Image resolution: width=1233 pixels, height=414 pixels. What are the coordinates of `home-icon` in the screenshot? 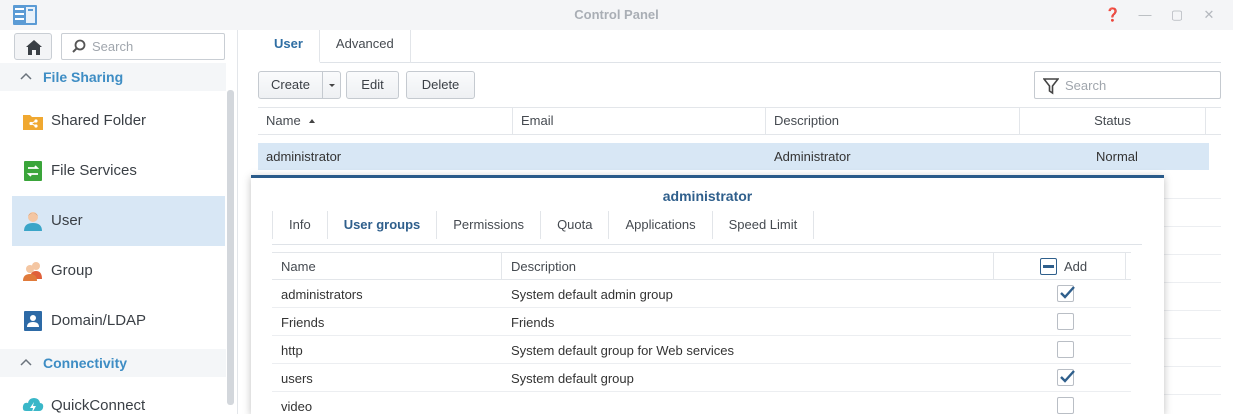 It's located at (34, 47).